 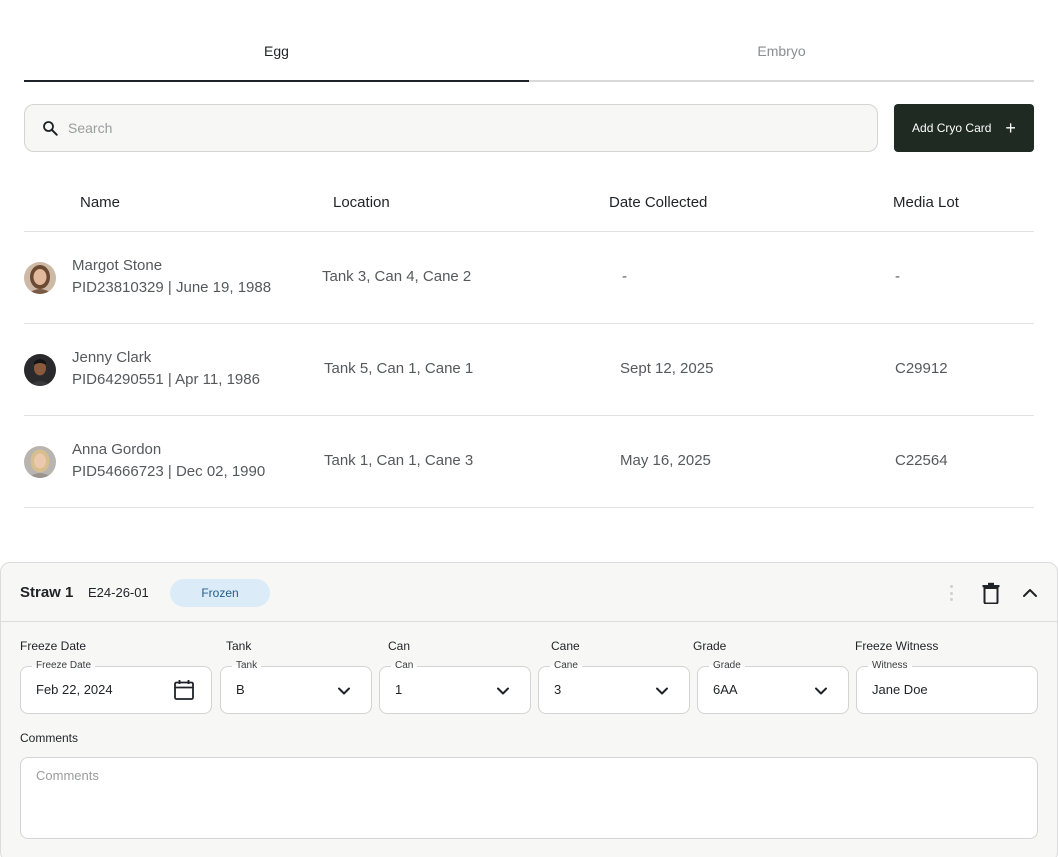 I want to click on add-cryo-card-label: Add Cryo Card, so click(x=952, y=128).